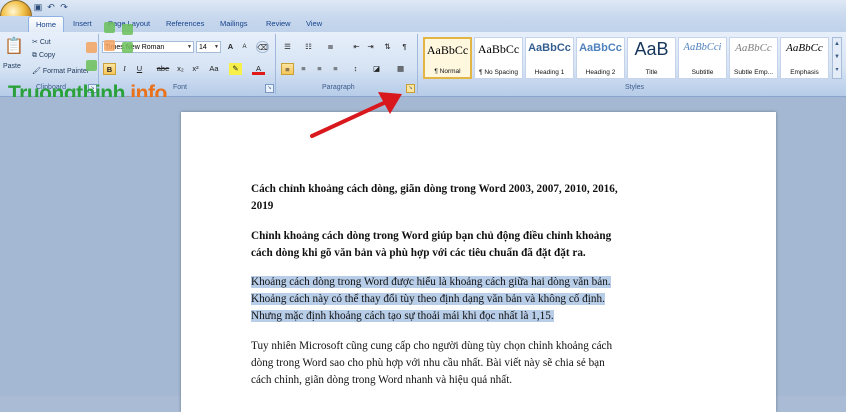  What do you see at coordinates (837, 58) in the screenshot?
I see `styles-scroll: ▲ ▼ ▾` at bounding box center [837, 58].